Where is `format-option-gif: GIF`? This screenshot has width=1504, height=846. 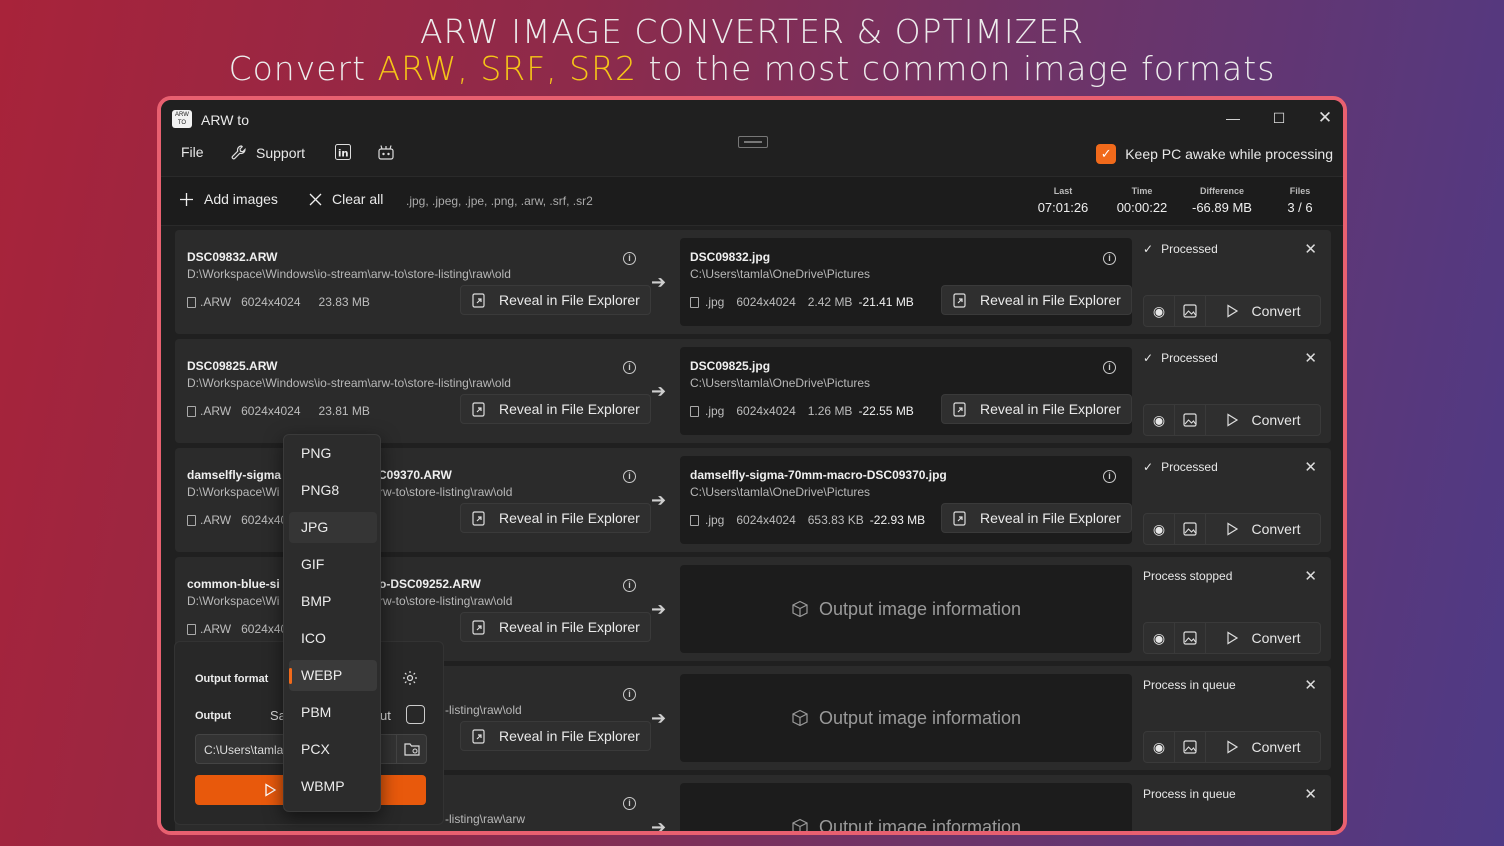 format-option-gif: GIF is located at coordinates (333, 564).